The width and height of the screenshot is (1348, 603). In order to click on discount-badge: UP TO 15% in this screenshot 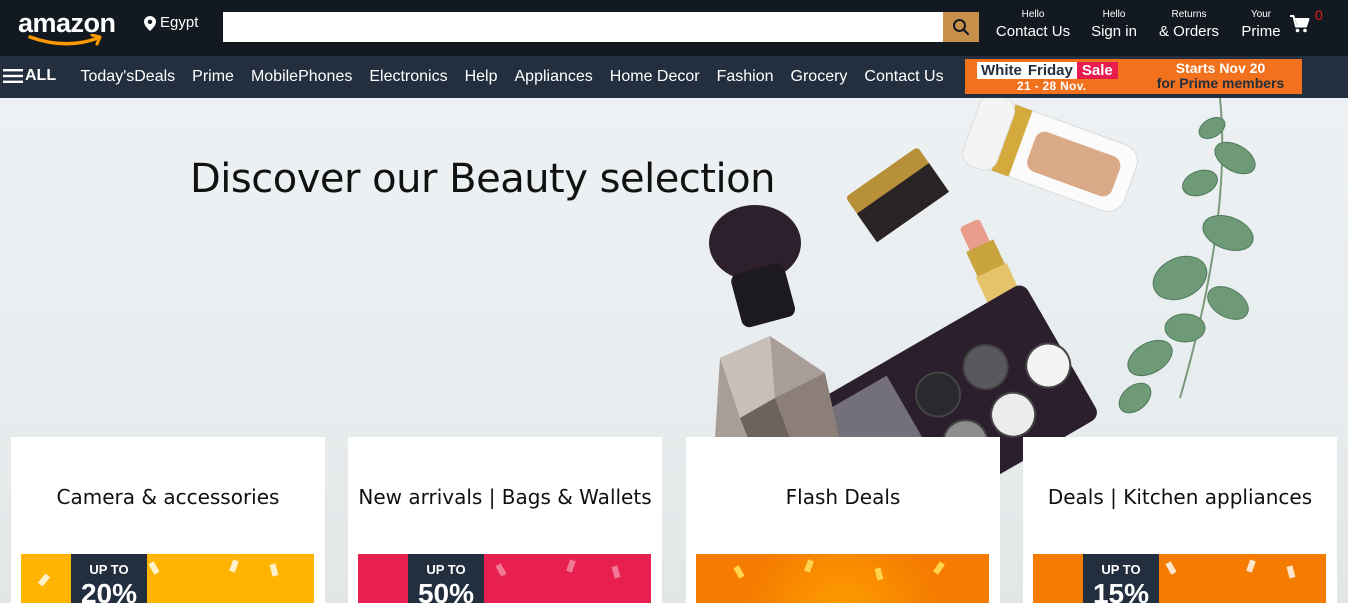, I will do `click(1121, 578)`.